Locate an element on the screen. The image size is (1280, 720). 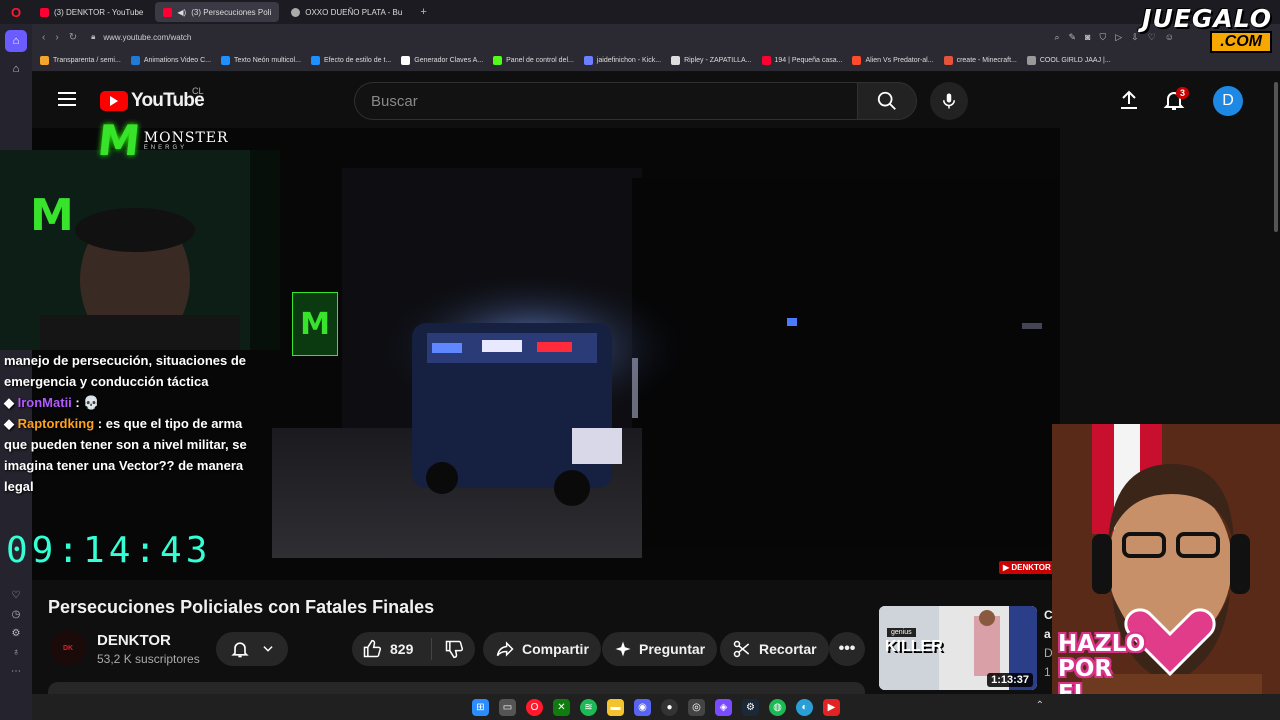
reload-icon: ↻ is located at coordinates (73, 37).